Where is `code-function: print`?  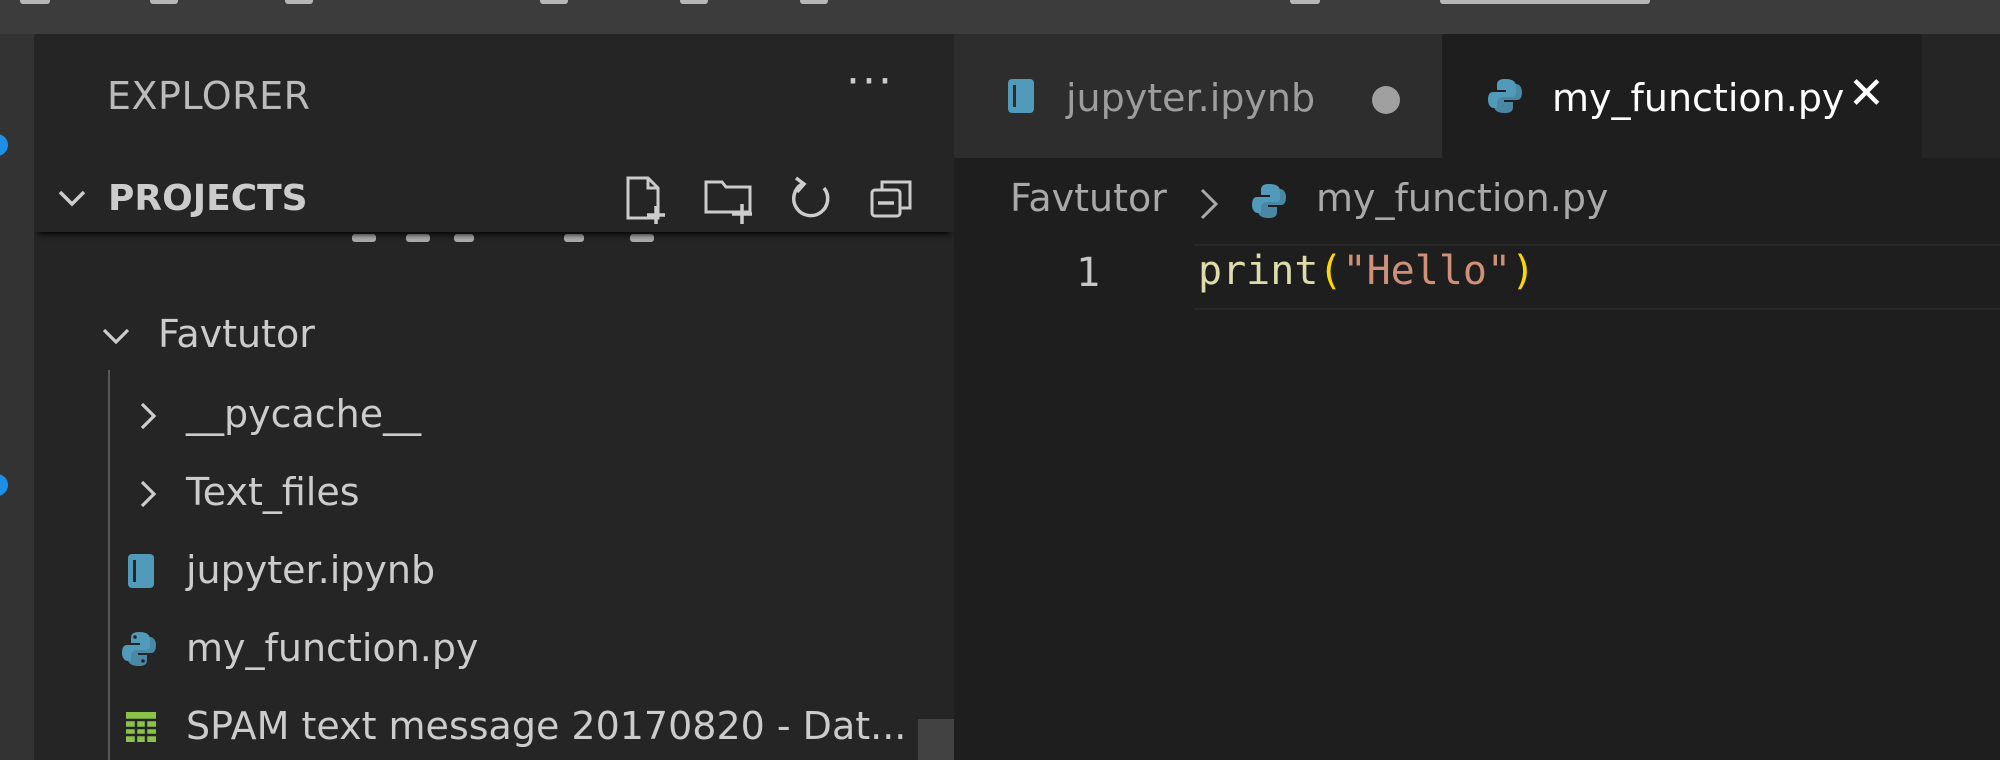 code-function: print is located at coordinates (1258, 271).